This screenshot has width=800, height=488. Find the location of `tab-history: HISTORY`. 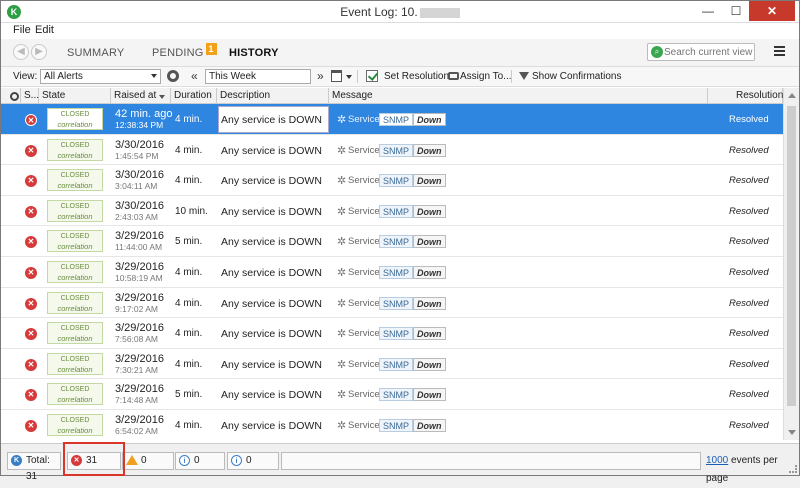

tab-history: HISTORY is located at coordinates (254, 53).